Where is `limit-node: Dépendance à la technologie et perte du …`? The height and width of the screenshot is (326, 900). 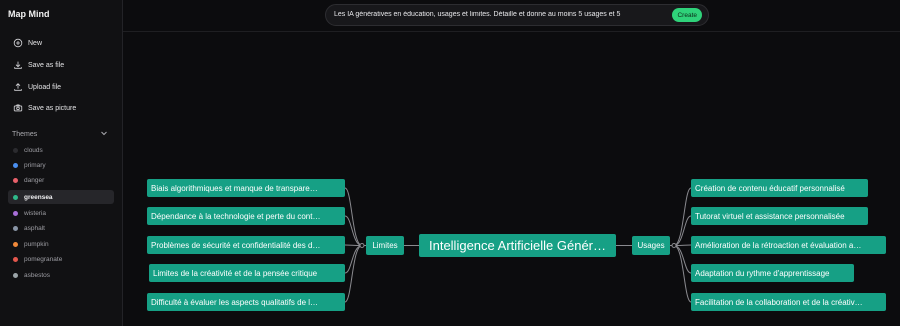
limit-node: Dépendance à la technologie et perte du … is located at coordinates (246, 216).